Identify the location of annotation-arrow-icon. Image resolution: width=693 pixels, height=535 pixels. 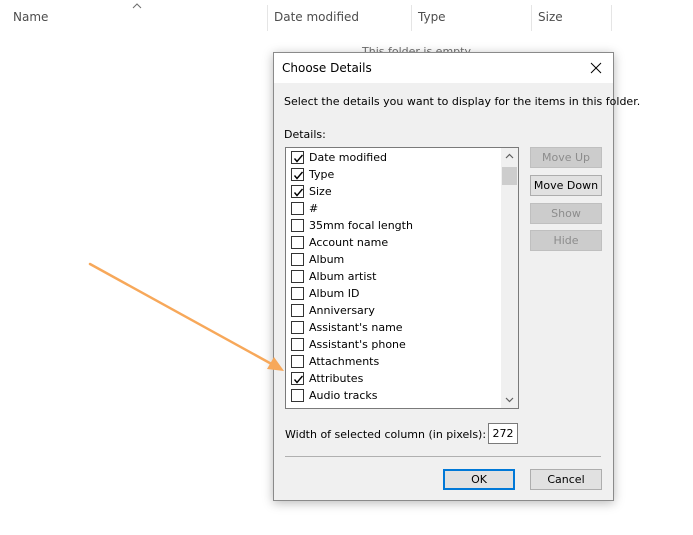
(186, 316).